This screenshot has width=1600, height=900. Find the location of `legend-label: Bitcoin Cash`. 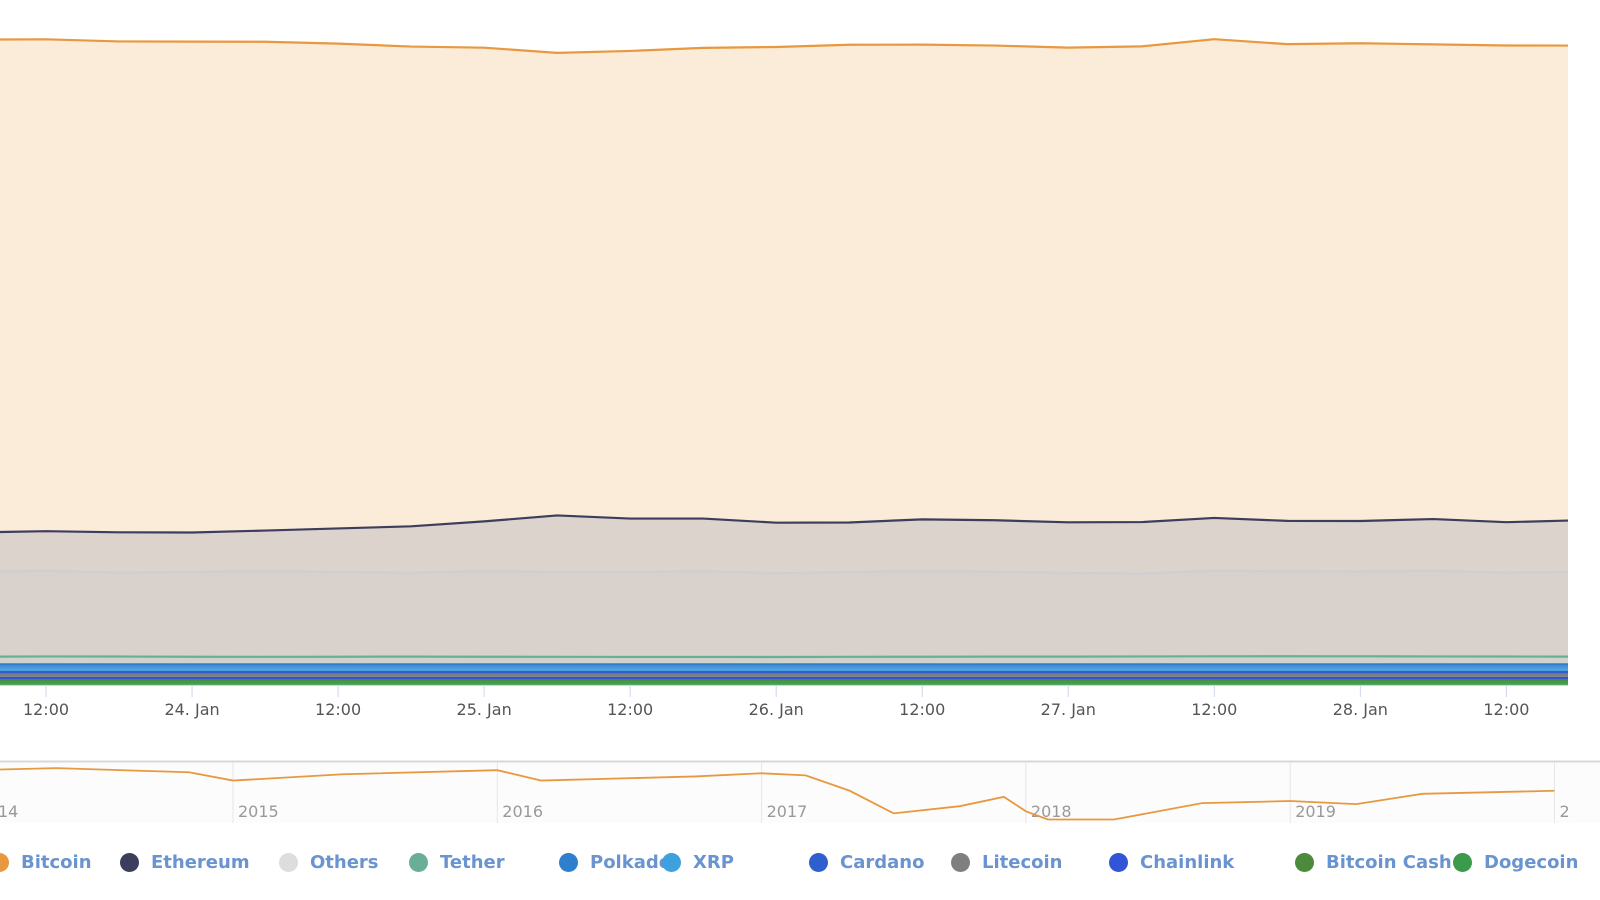

legend-label: Bitcoin Cash is located at coordinates (1389, 862).